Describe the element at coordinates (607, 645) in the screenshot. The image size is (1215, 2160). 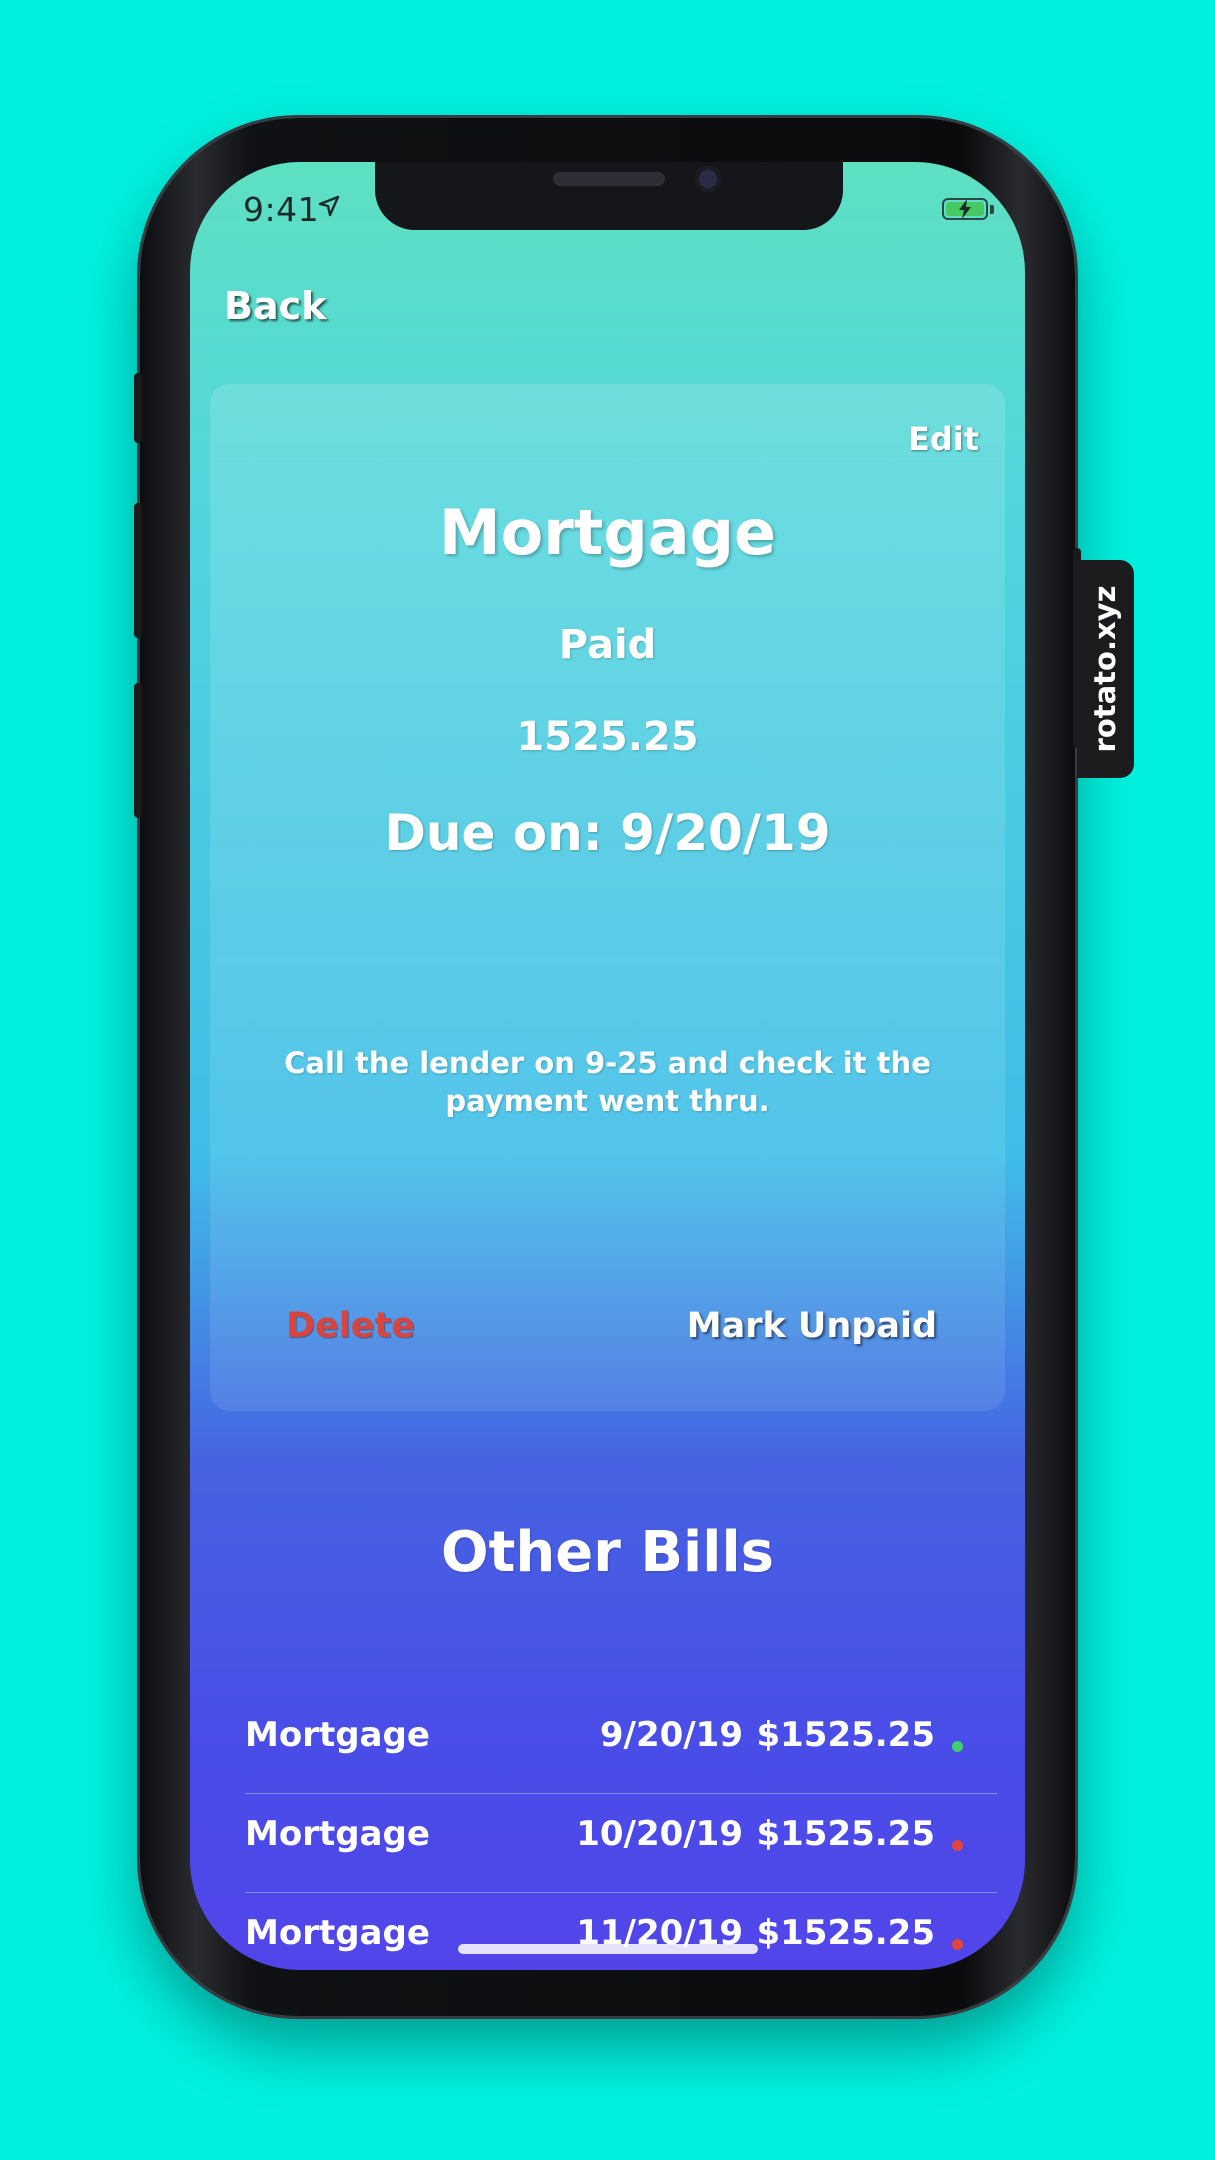
I see `bill-status: Paid` at that location.